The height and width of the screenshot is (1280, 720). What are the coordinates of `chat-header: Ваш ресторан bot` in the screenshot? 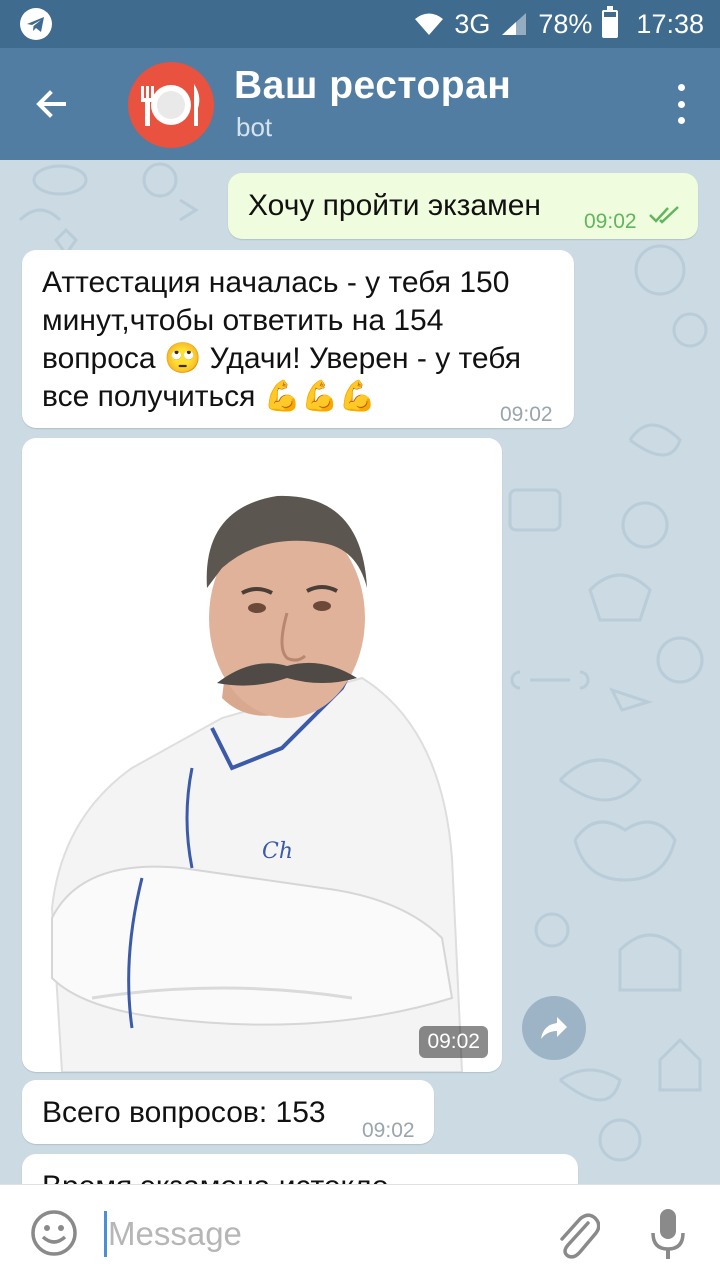 It's located at (360, 104).